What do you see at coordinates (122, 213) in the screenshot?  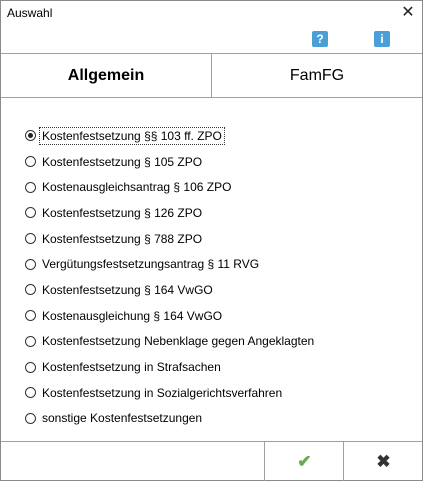 I see `radio-option-label: Kostenfestsetzung § 126 ZPO` at bounding box center [122, 213].